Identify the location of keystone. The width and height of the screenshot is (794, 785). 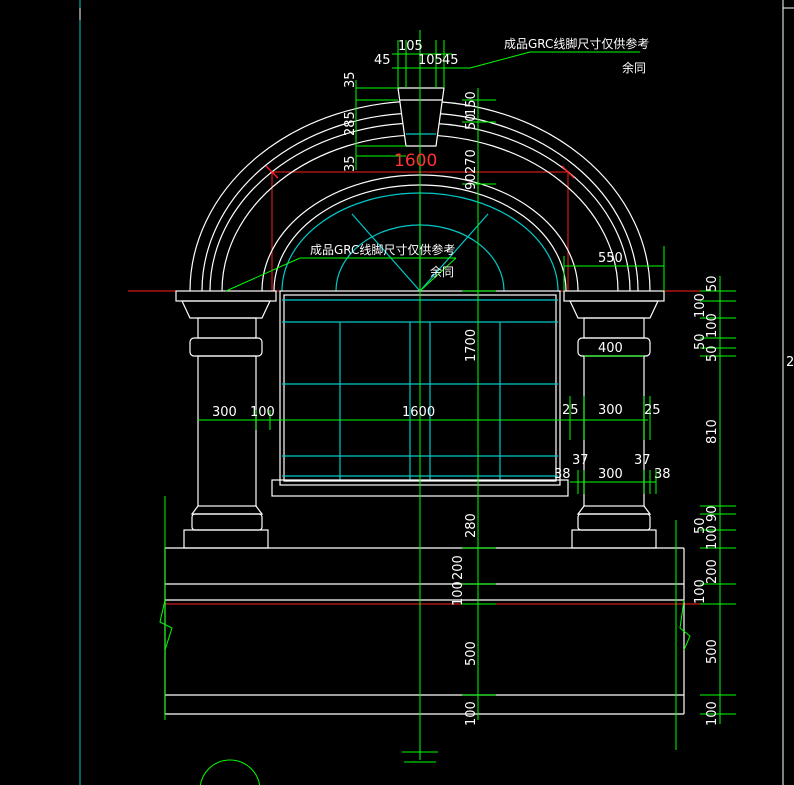
(421, 117).